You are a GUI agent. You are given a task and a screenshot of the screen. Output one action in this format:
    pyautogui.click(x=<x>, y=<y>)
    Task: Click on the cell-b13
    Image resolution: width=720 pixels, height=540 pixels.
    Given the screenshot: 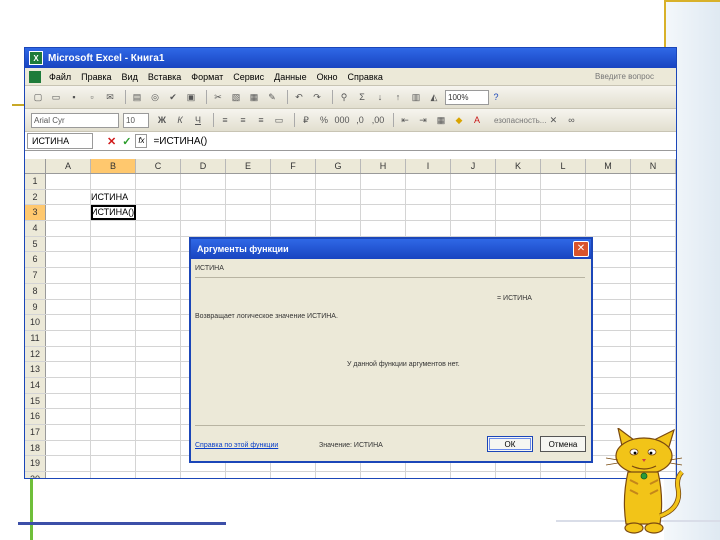 What is the action you would take?
    pyautogui.click(x=113, y=369)
    